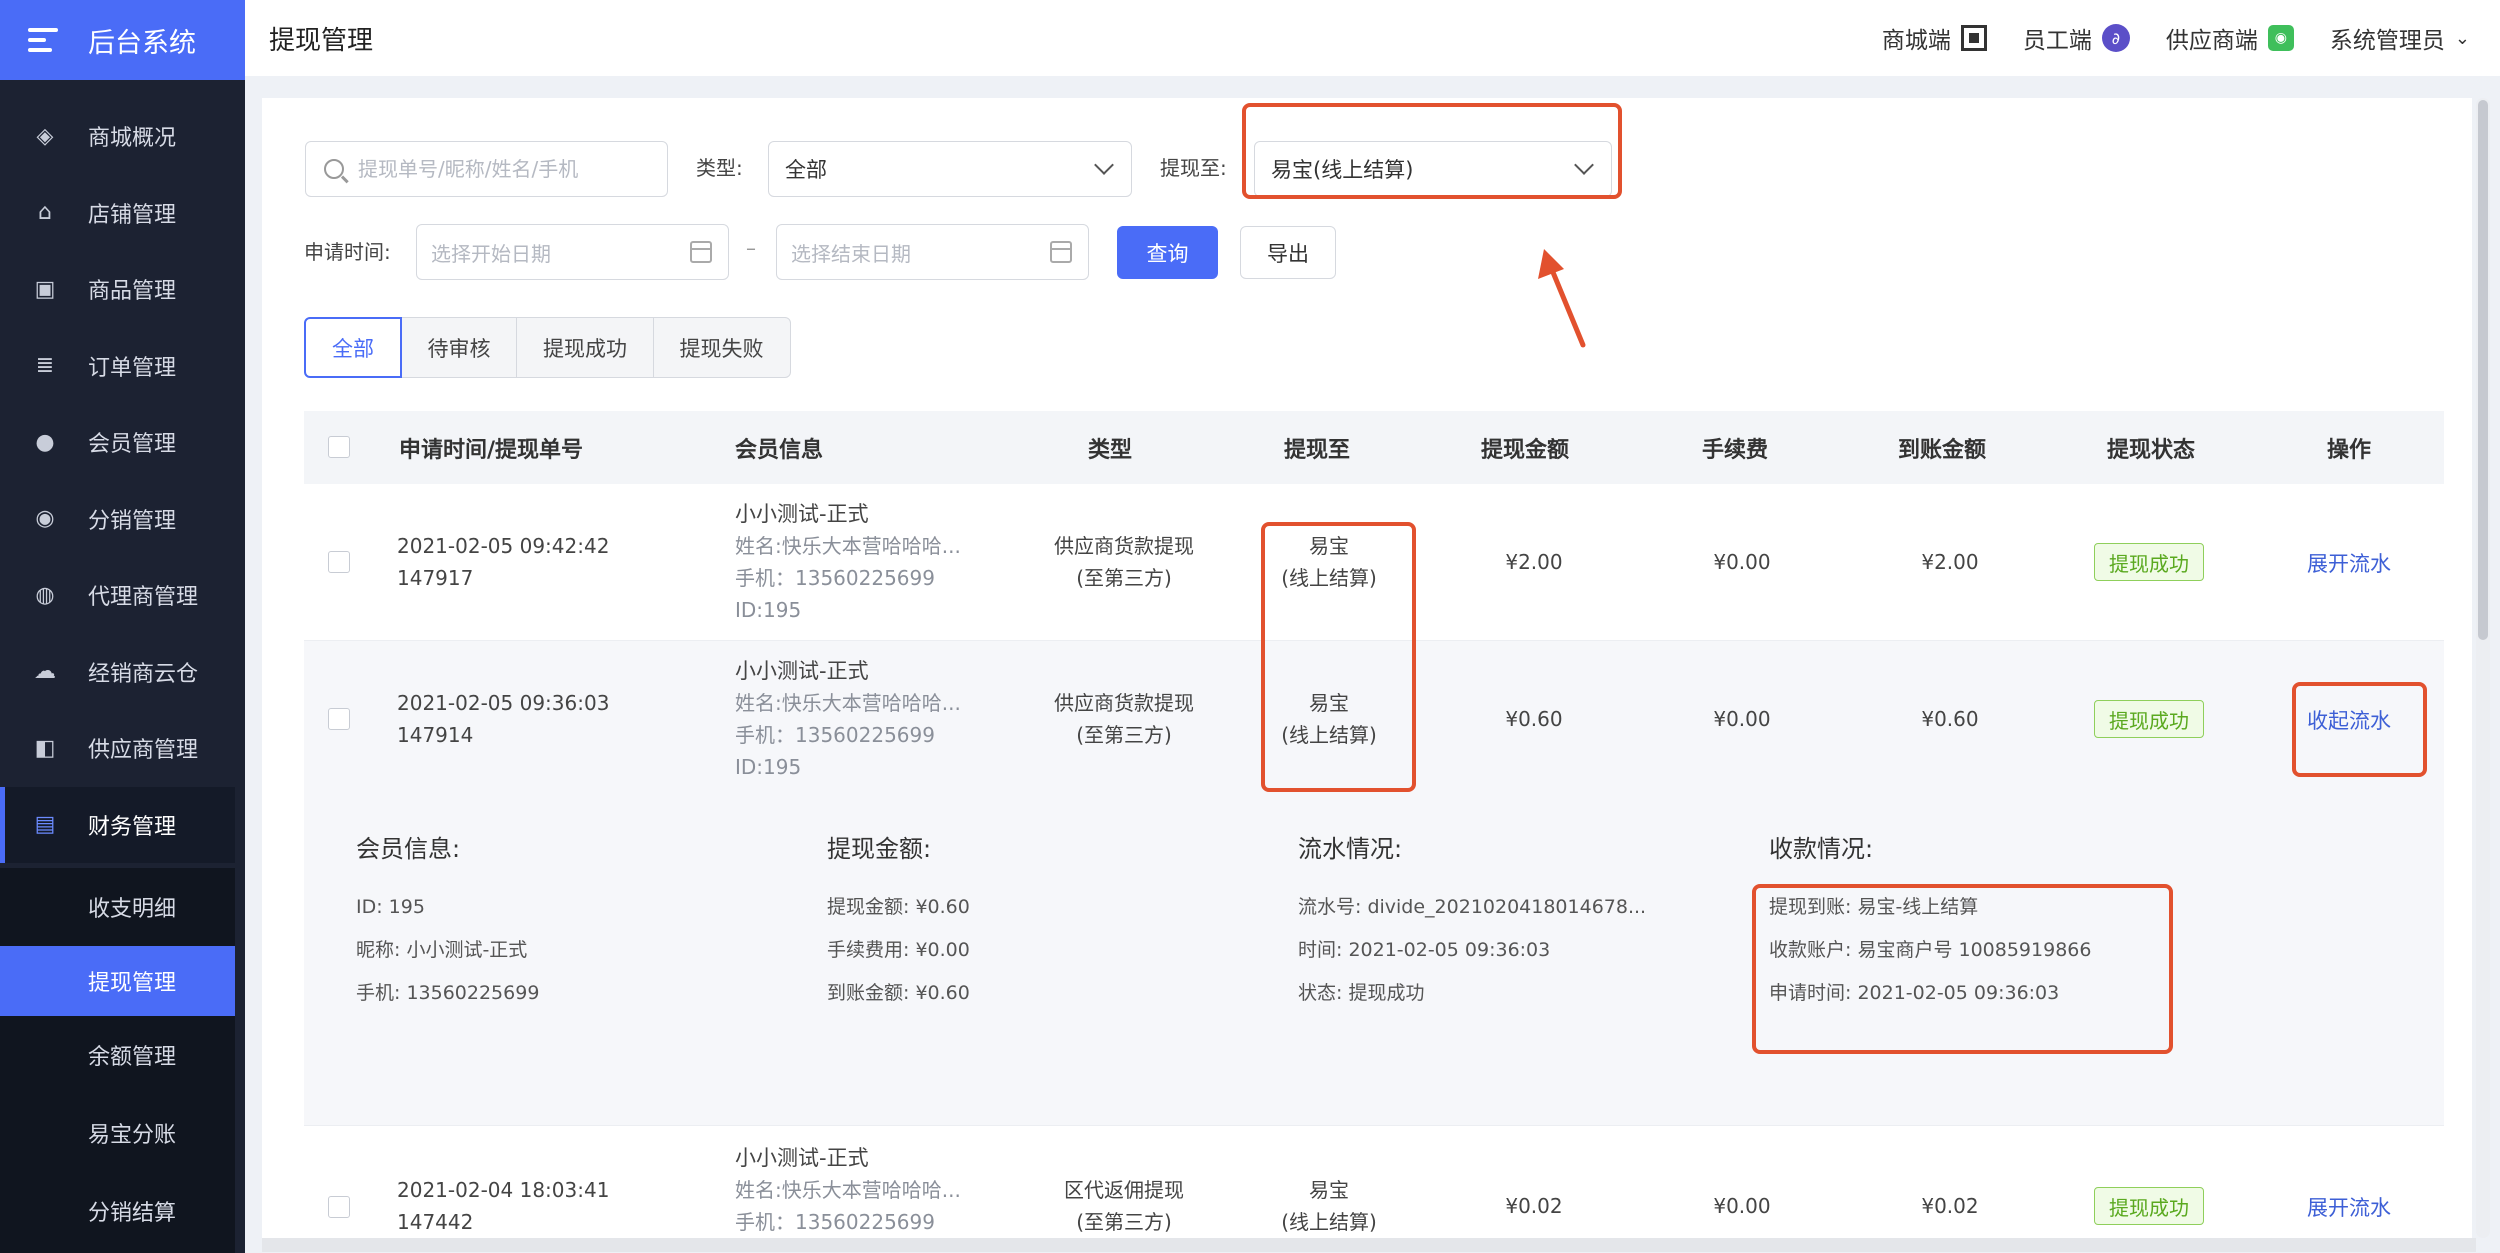 Image resolution: width=2500 pixels, height=1253 pixels. What do you see at coordinates (142, 43) in the screenshot?
I see `app-title: 后台系统` at bounding box center [142, 43].